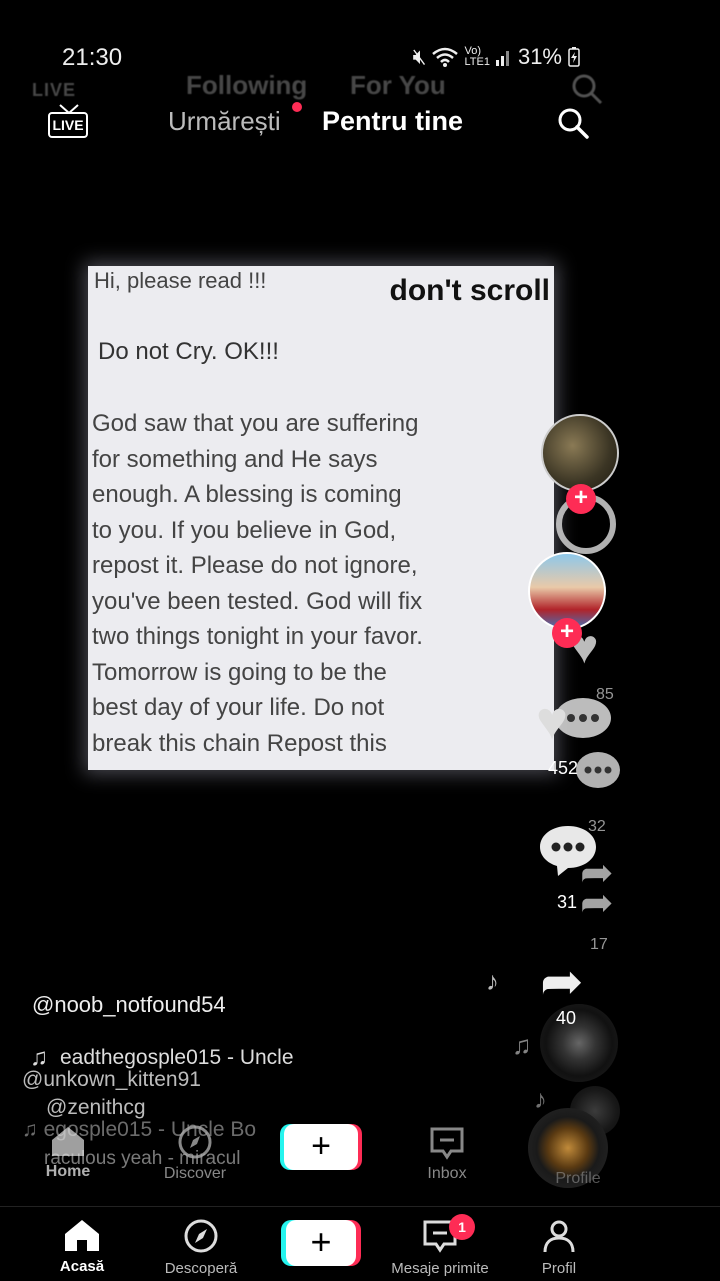 The image size is (720, 1281). What do you see at coordinates (440, 1268) in the screenshot?
I see `nav-inbox-label: Mesaje primite` at bounding box center [440, 1268].